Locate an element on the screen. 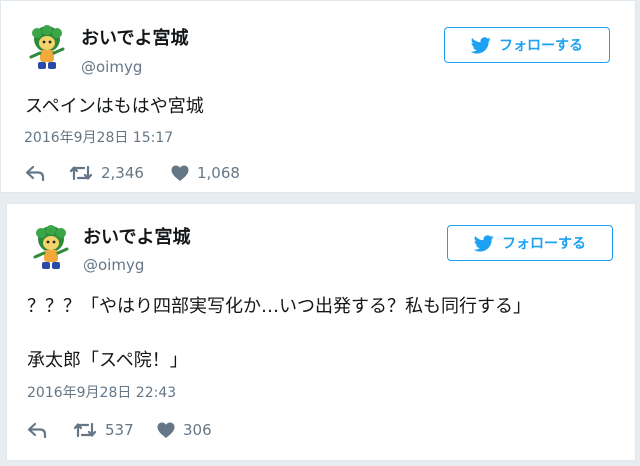  tweet-text-line: スペインはもはや宮城 is located at coordinates (114, 106).